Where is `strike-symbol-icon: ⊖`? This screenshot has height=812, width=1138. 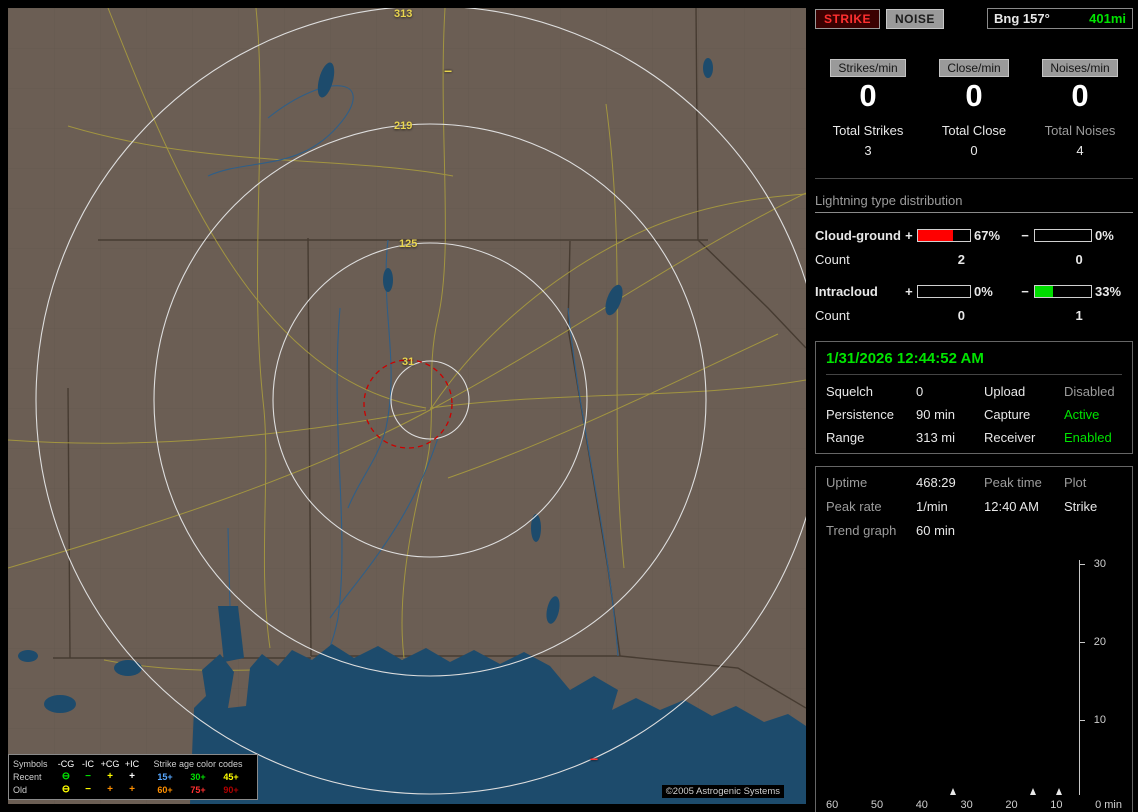
strike-symbol-icon: ⊖ is located at coordinates (66, 789).